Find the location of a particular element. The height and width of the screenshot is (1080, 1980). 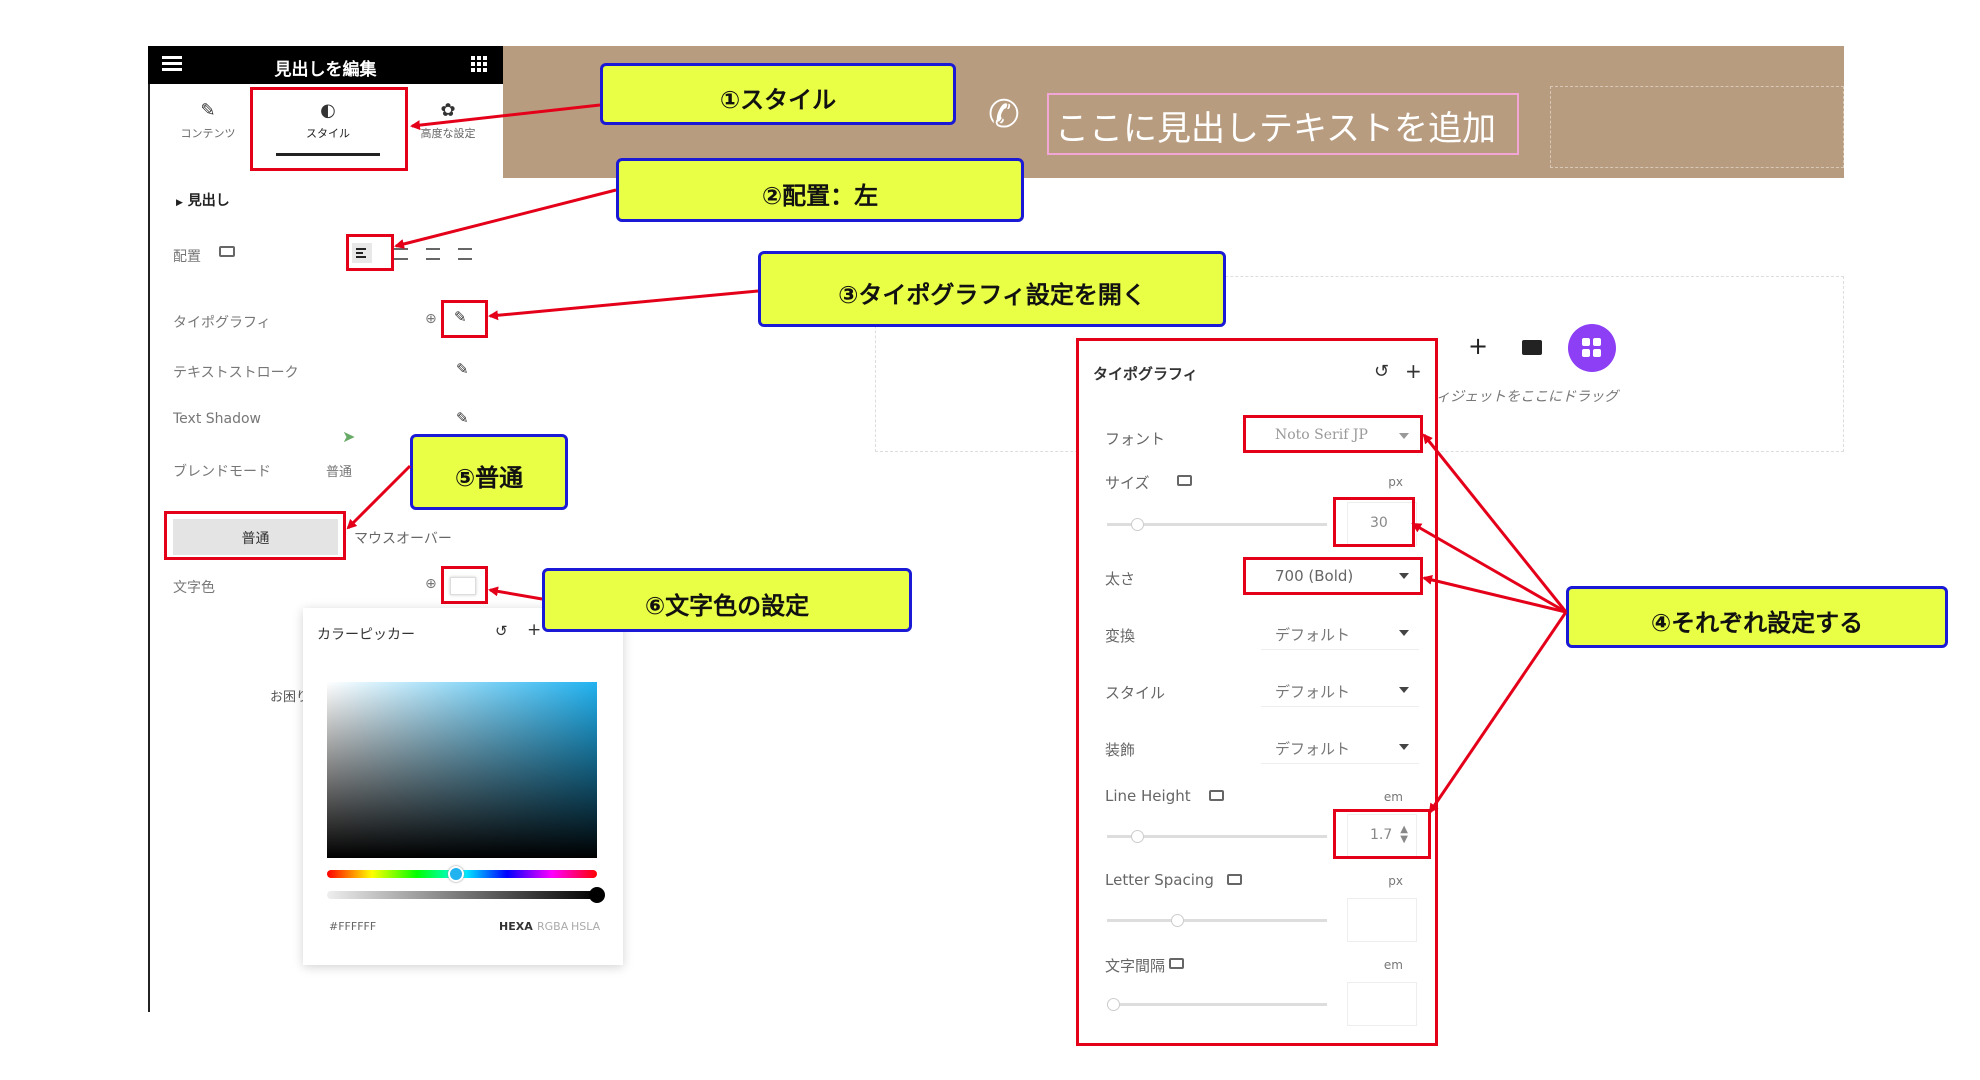

alignment-label: 配置 is located at coordinates (187, 257).